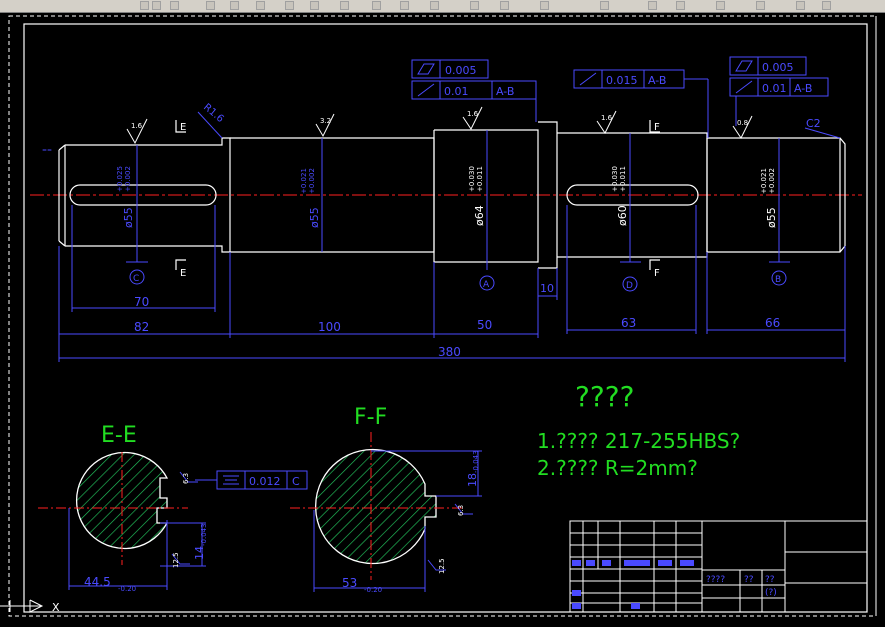  Describe the element at coordinates (749, 580) in the screenshot. I see `title-block-scale: ??` at that location.